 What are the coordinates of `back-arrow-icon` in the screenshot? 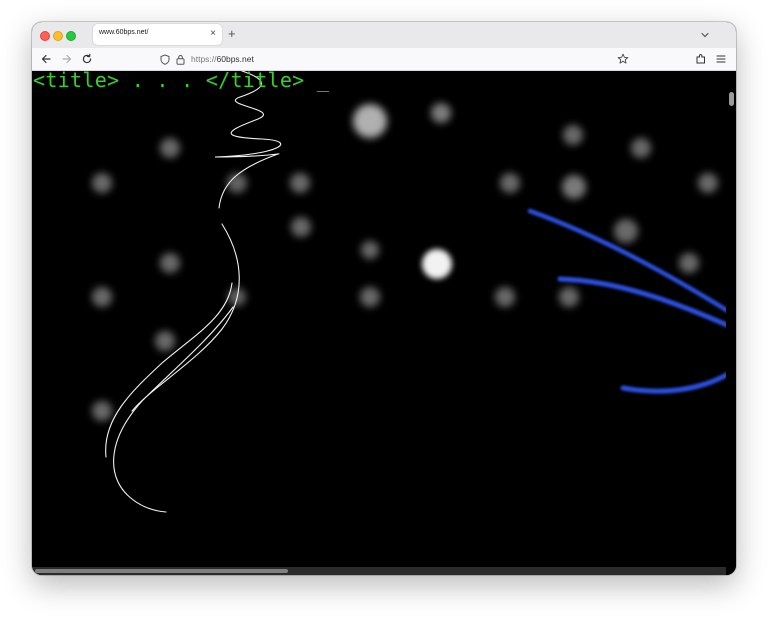 It's located at (46, 59).